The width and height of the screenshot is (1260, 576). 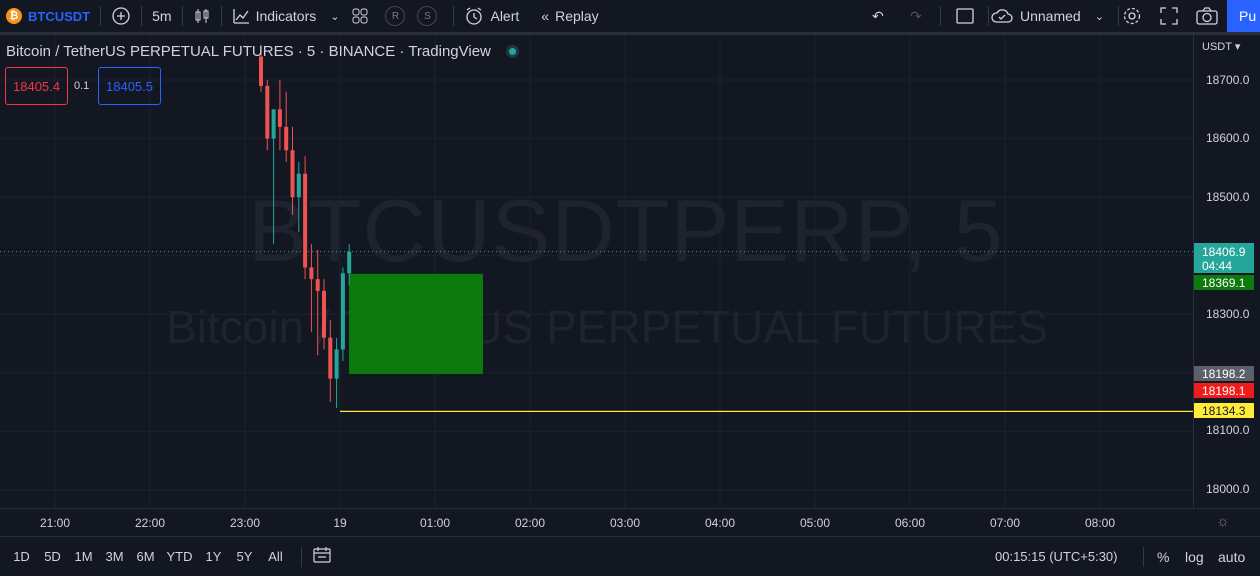 What do you see at coordinates (340, 523) in the screenshot?
I see `time-tick: 19` at bounding box center [340, 523].